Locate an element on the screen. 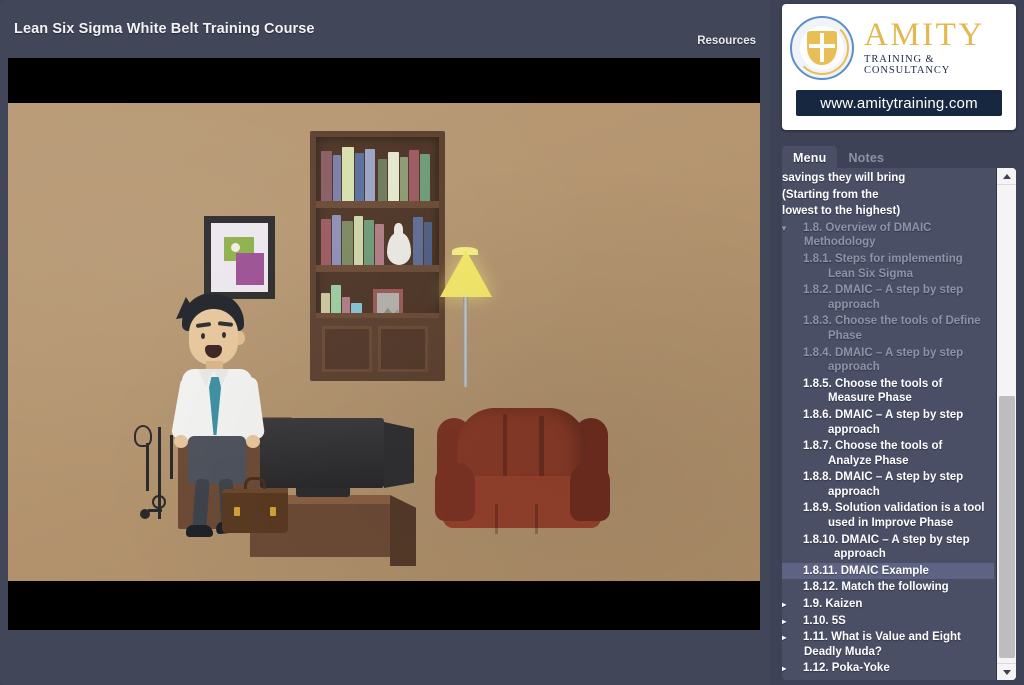 The height and width of the screenshot is (685, 1024). bookshelf-cabinet is located at coordinates (377, 344).